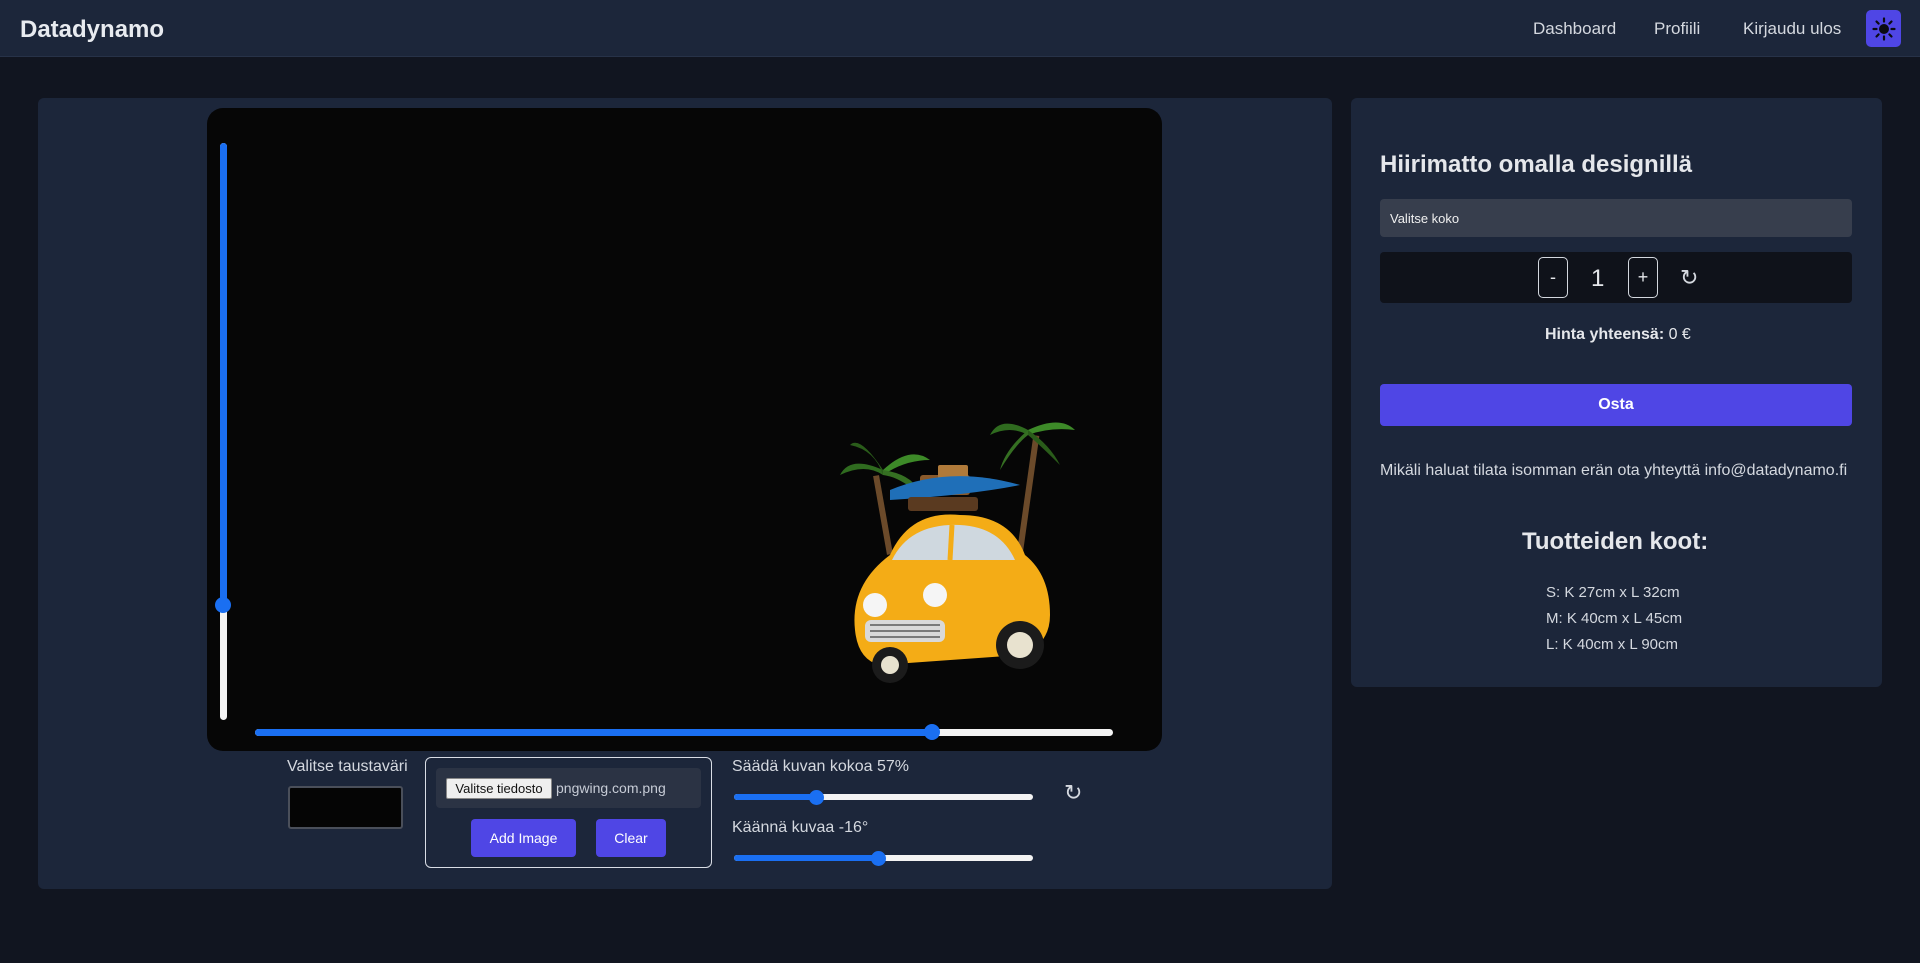  Describe the element at coordinates (816, 797) in the screenshot. I see `image-size-slider-thumb` at that location.